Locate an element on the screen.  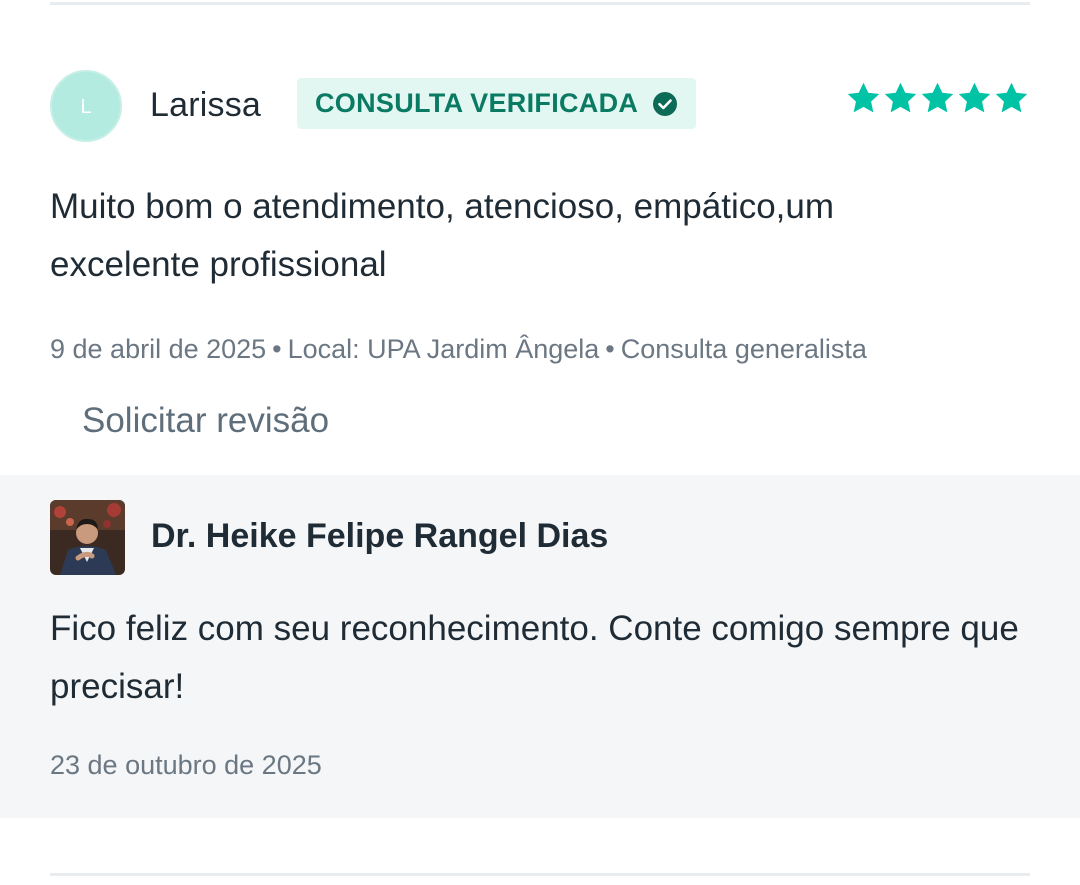
reply-date: 23 de outubro de 2025 is located at coordinates (186, 765).